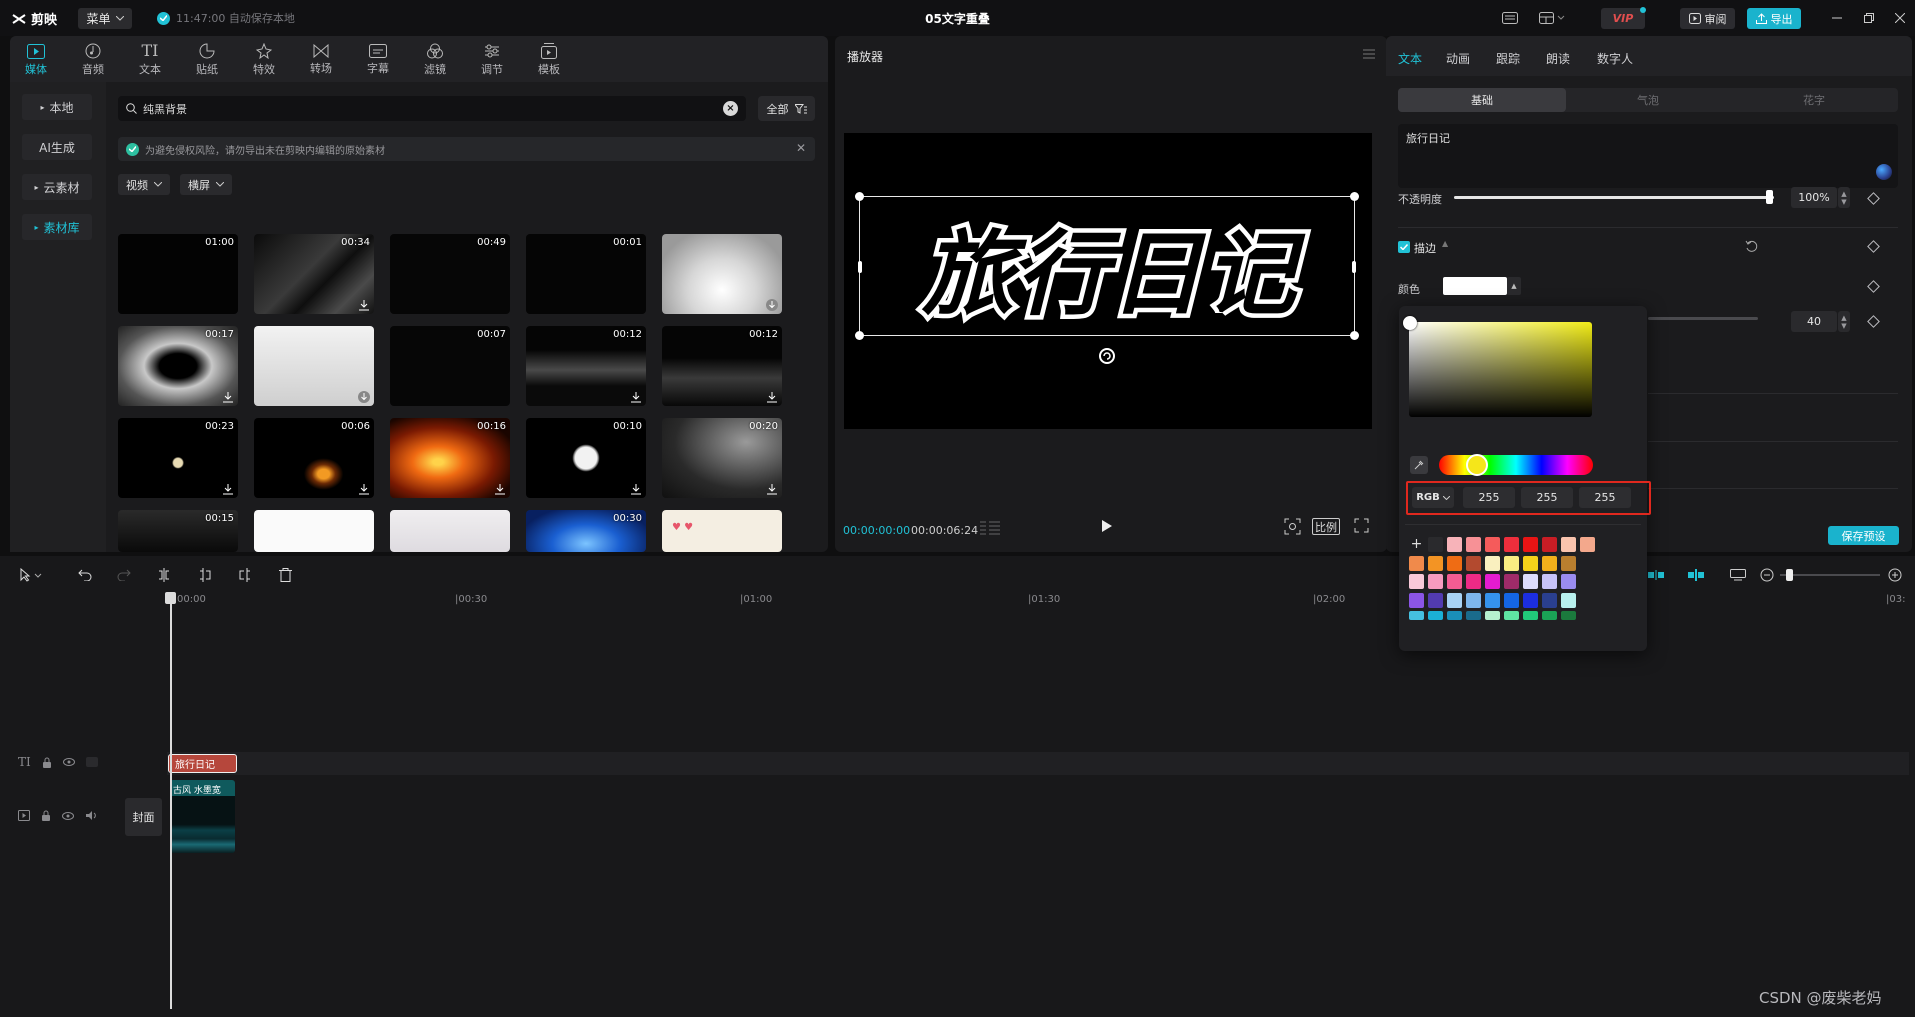  Describe the element at coordinates (170, 598) in the screenshot. I see `playhead-handle` at that location.